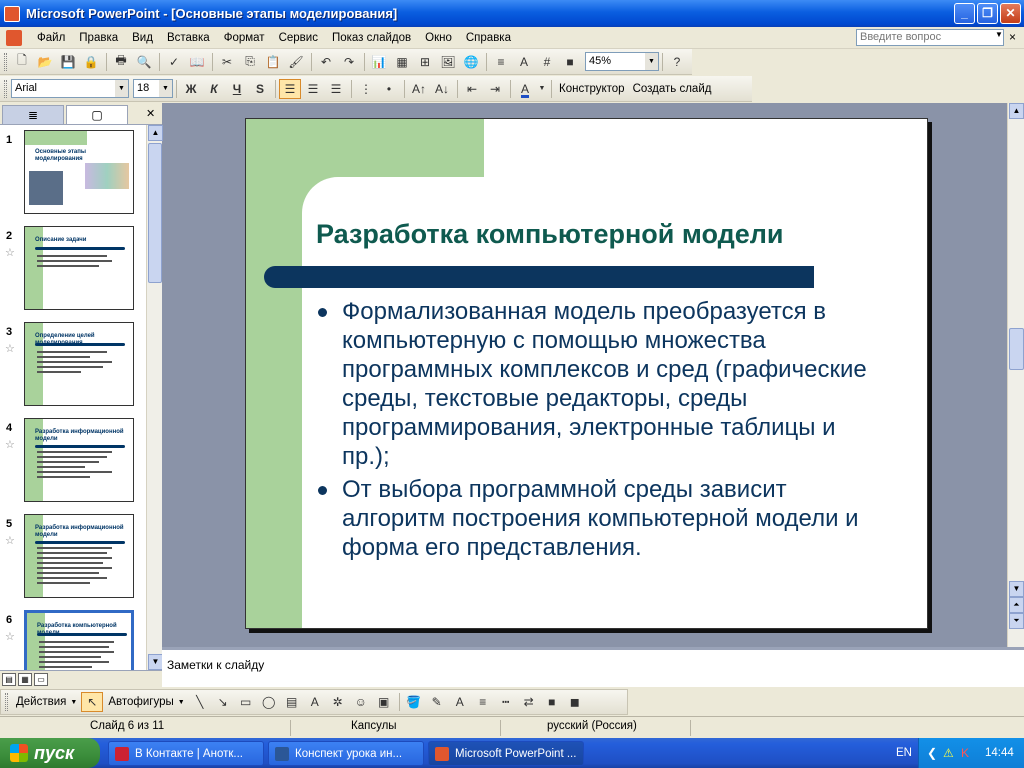 The width and height of the screenshot is (1024, 768). Describe the element at coordinates (92, 702) in the screenshot. I see `select-arrow-icon: ↖` at that location.